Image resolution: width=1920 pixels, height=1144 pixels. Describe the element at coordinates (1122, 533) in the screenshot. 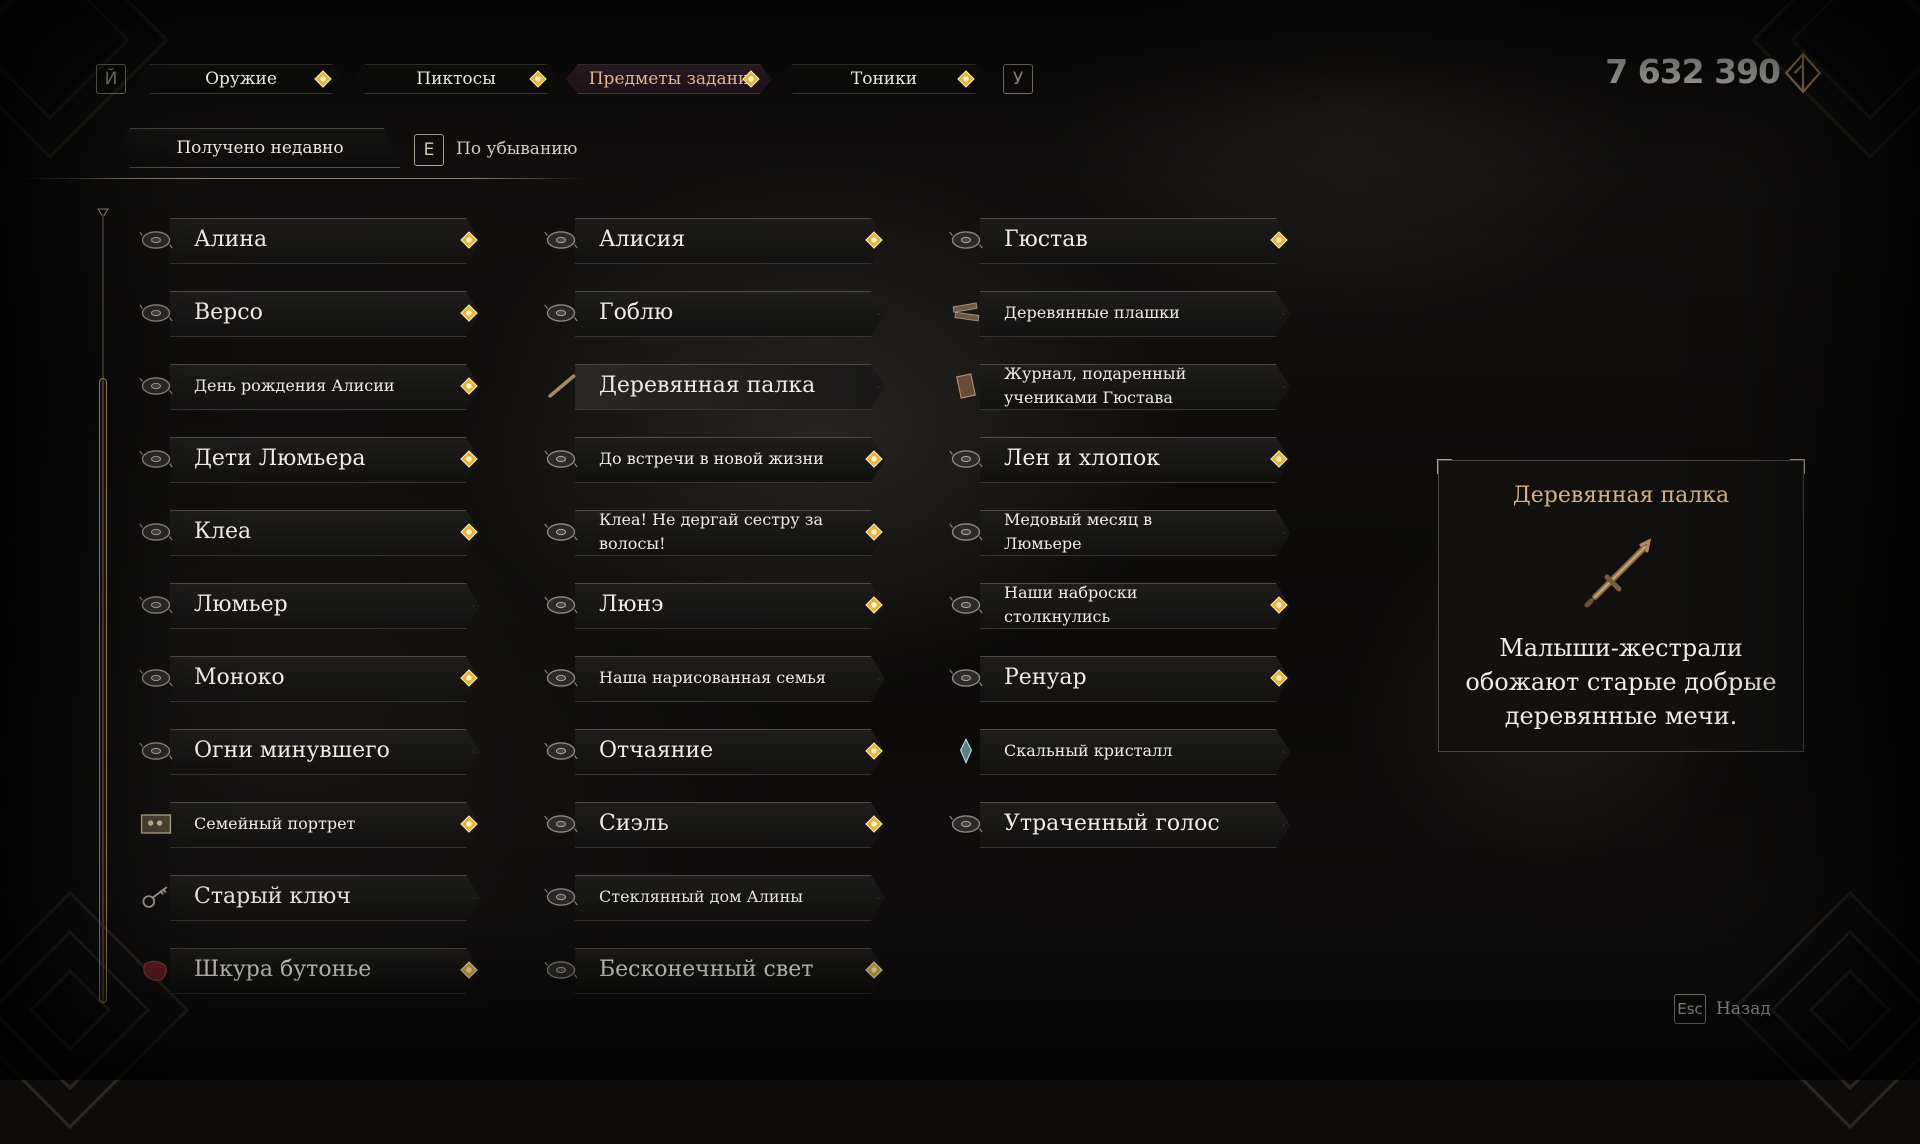

I see `quest-item: Медовый месяц в Люмьере` at that location.